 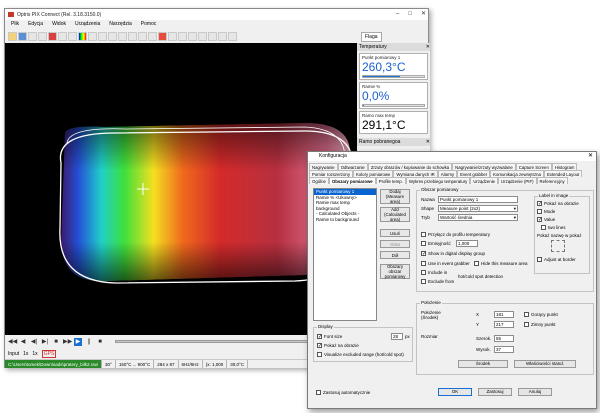 What do you see at coordinates (517, 180) in the screenshot?
I see `tab-urzadzenie-pif: Urządzenie (PIF)` at bounding box center [517, 180].